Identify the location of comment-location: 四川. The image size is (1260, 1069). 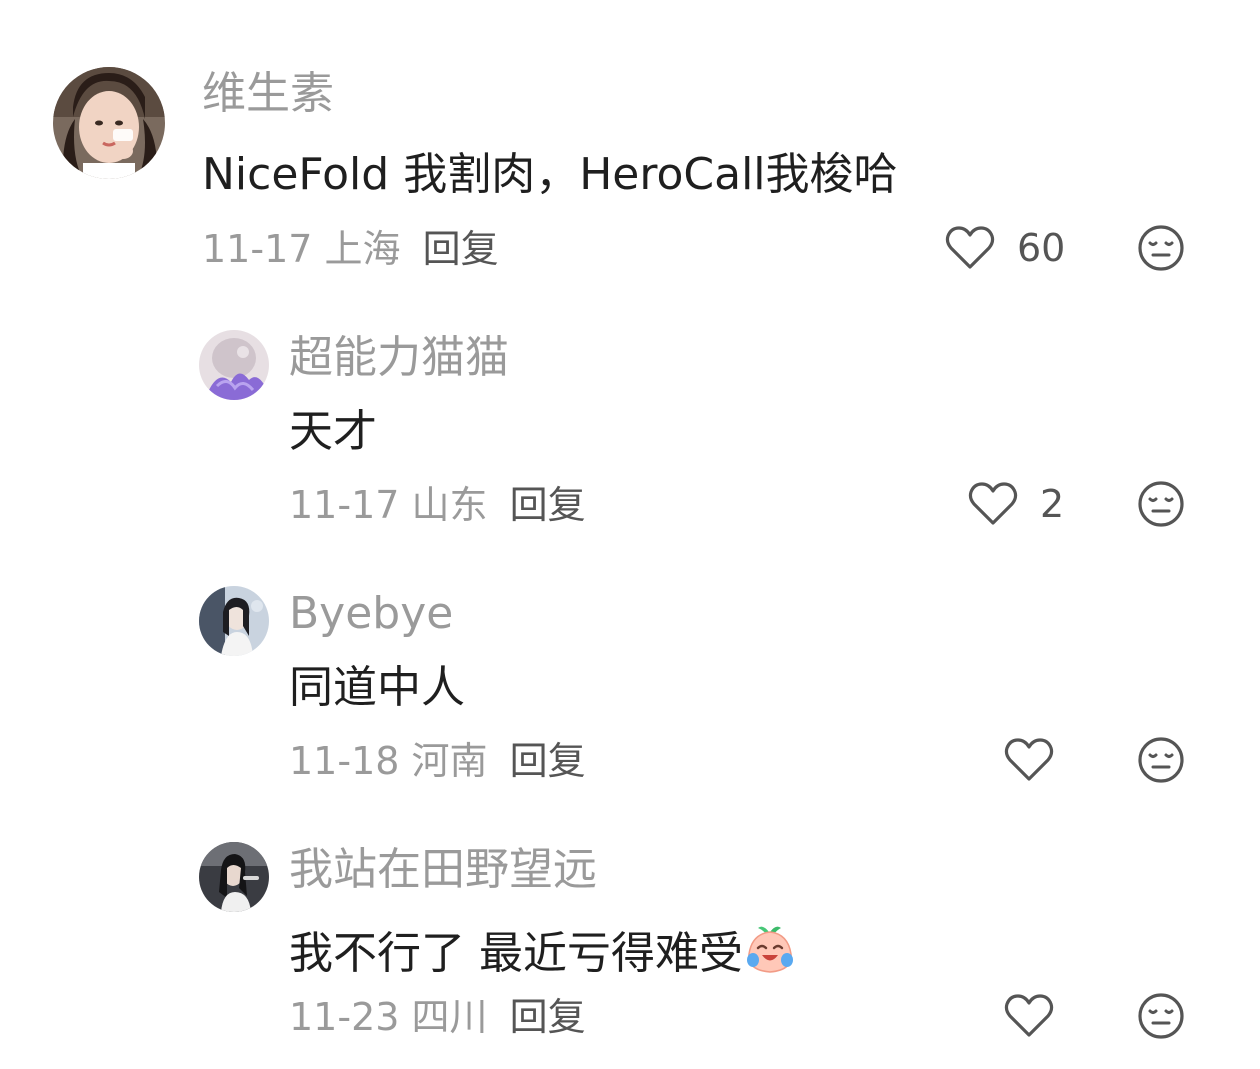
(449, 1017).